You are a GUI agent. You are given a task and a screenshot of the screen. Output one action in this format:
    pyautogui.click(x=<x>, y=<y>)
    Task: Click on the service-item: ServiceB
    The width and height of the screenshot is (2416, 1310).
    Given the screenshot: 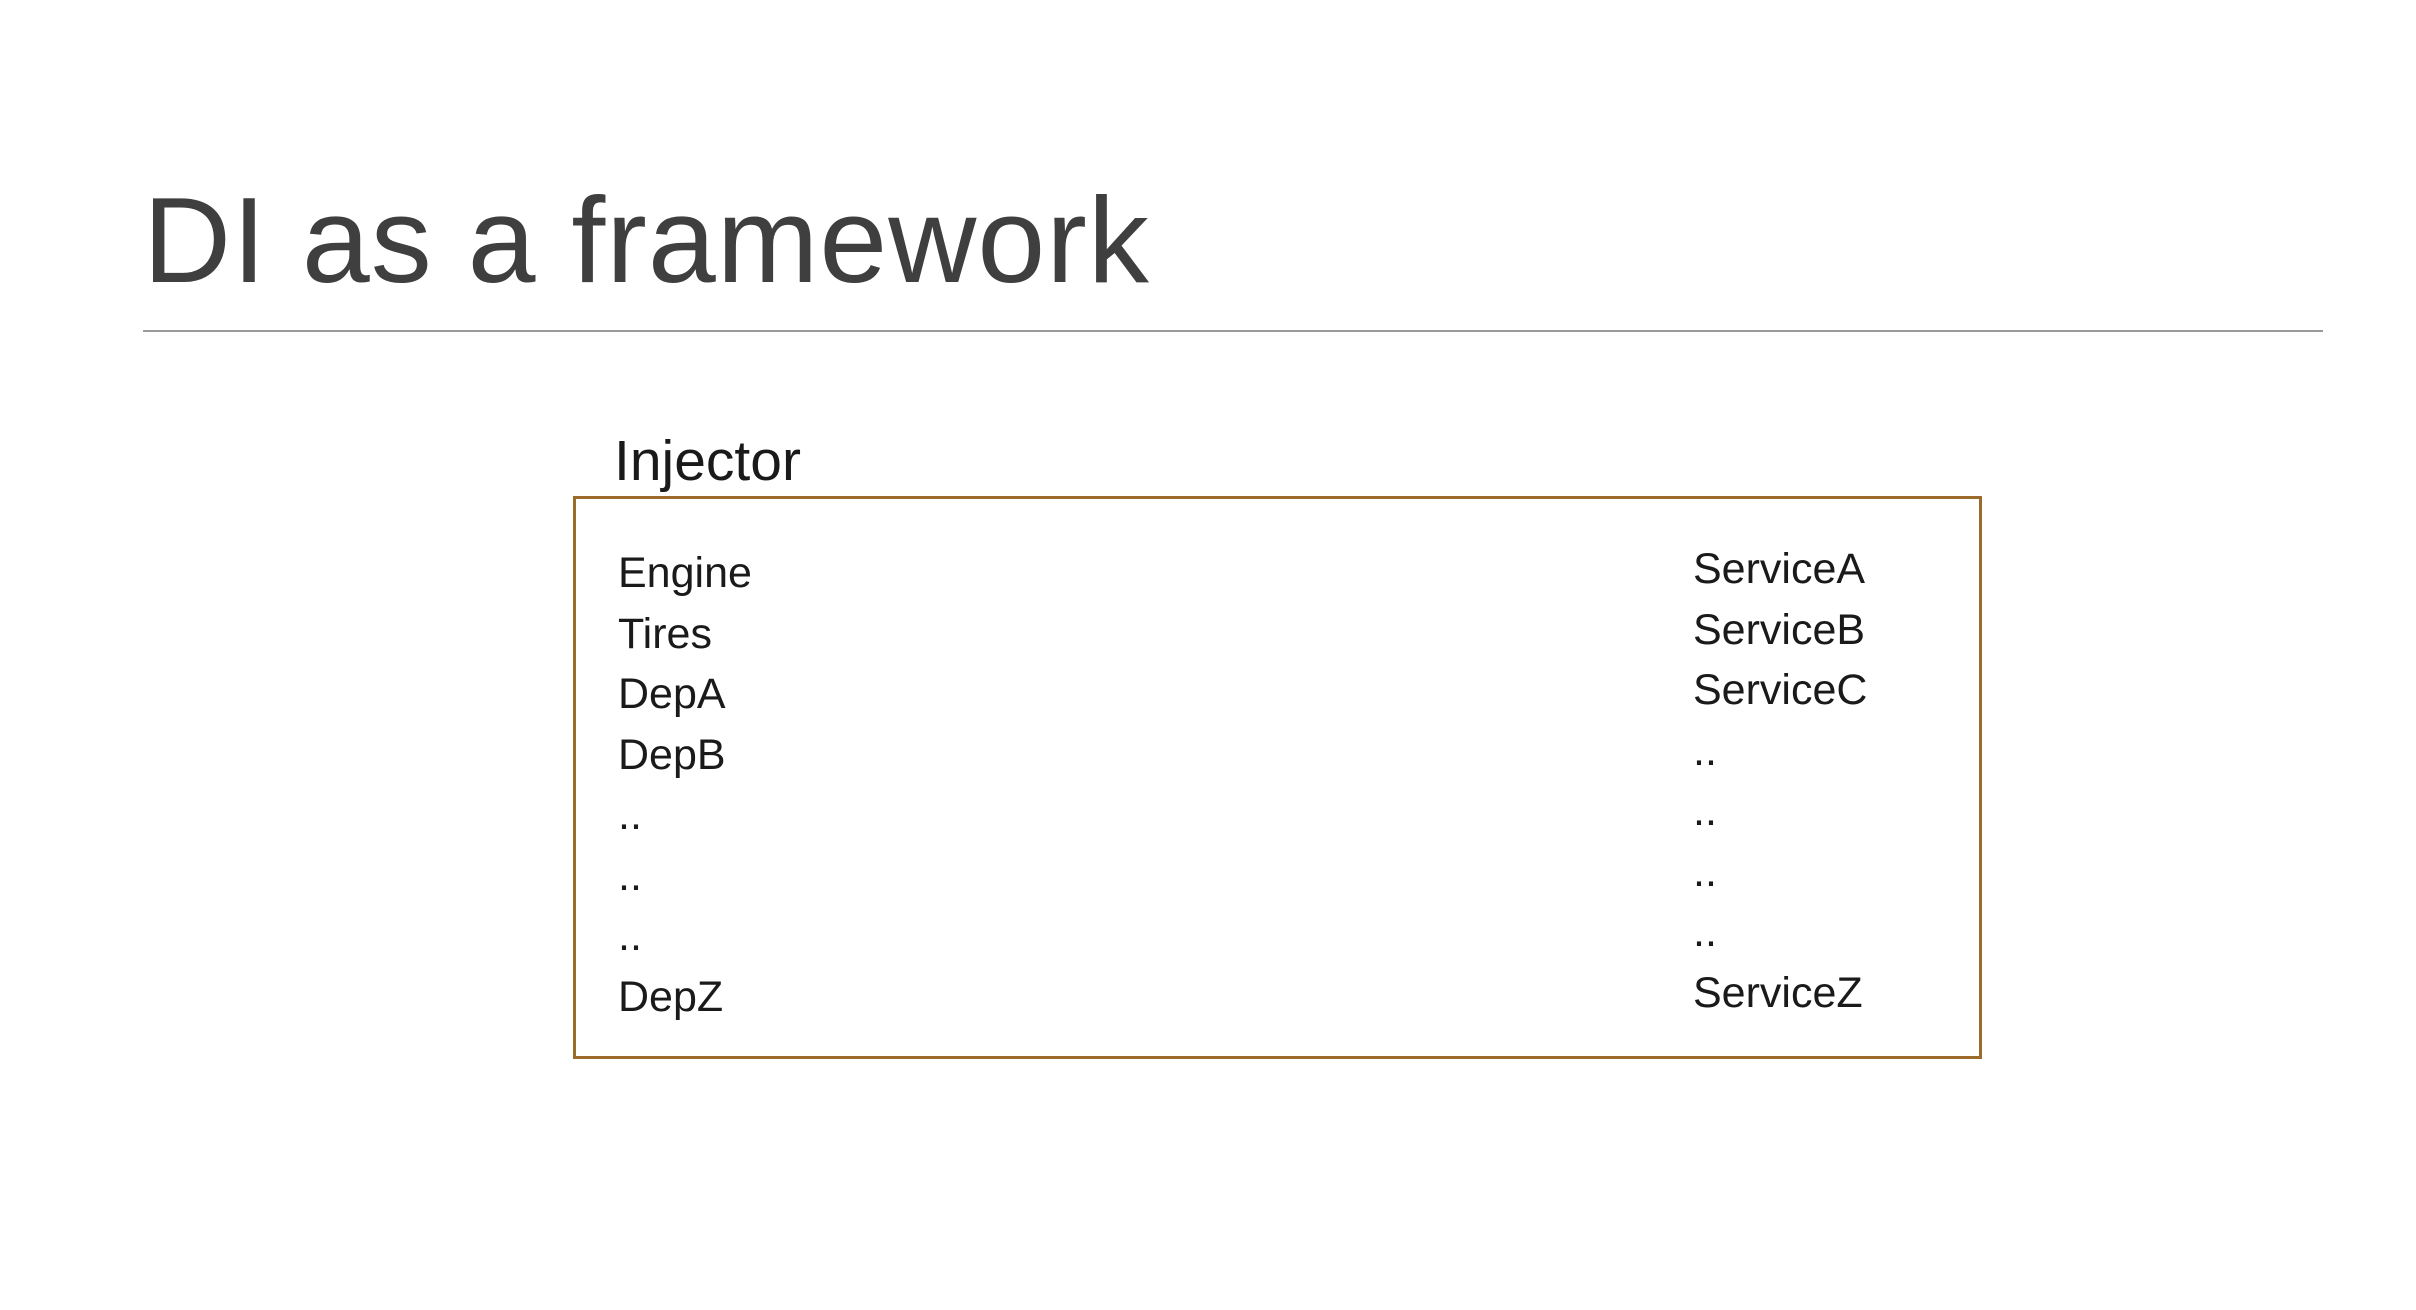 What is the action you would take?
    pyautogui.click(x=1779, y=629)
    